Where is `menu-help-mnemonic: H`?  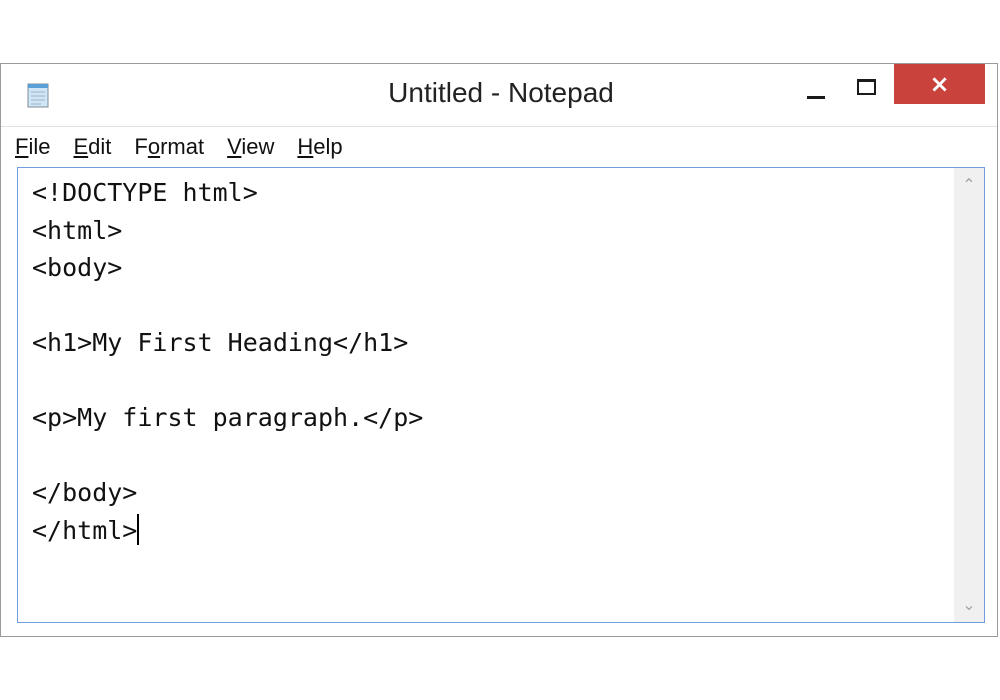 menu-help-mnemonic: H is located at coordinates (305, 146).